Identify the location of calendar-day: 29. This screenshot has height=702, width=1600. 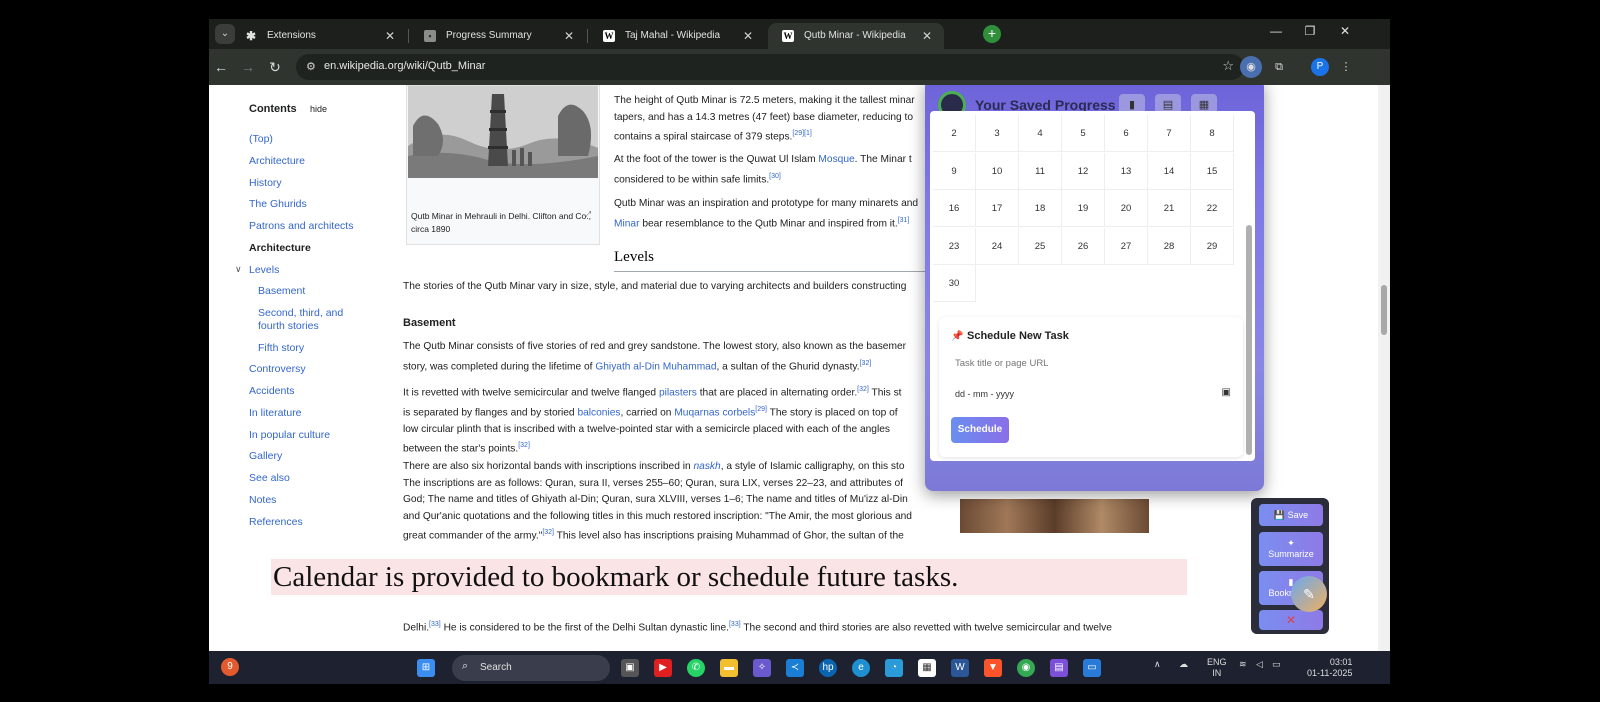
(1212, 246).